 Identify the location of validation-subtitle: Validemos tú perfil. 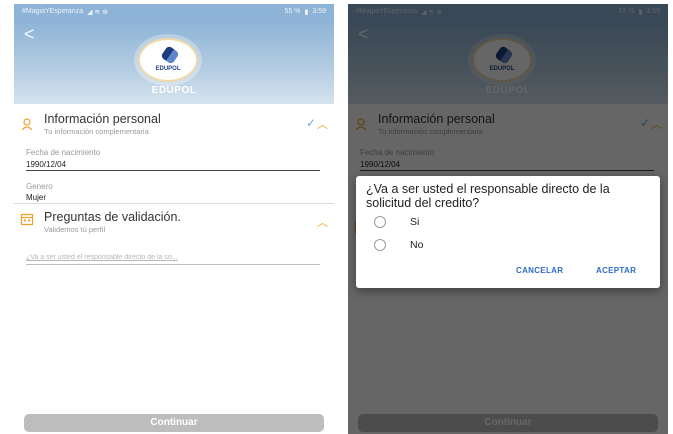
(75, 229).